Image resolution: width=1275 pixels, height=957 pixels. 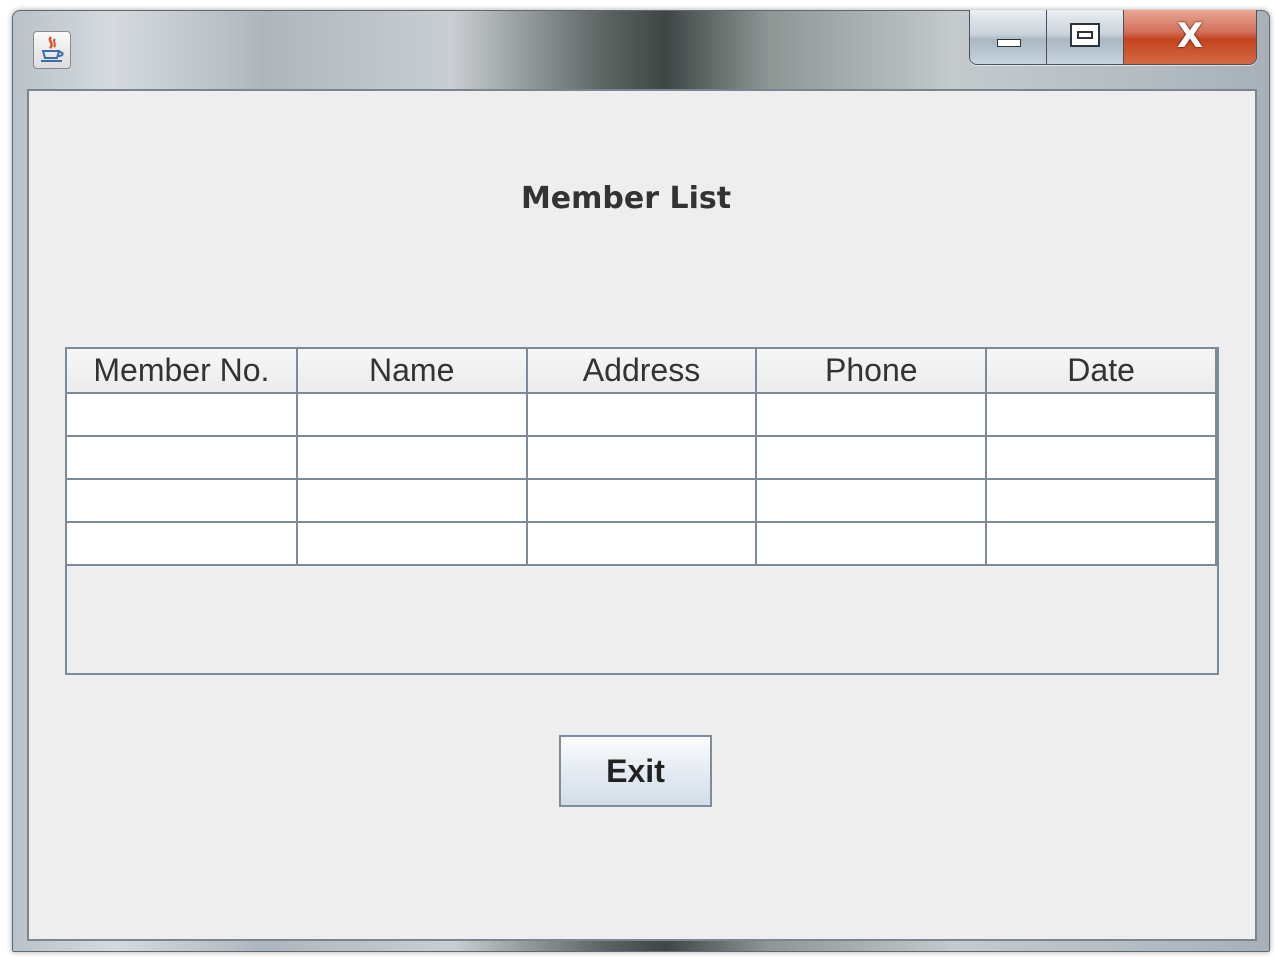 What do you see at coordinates (1101, 371) in the screenshot?
I see `column-header-date: Date` at bounding box center [1101, 371].